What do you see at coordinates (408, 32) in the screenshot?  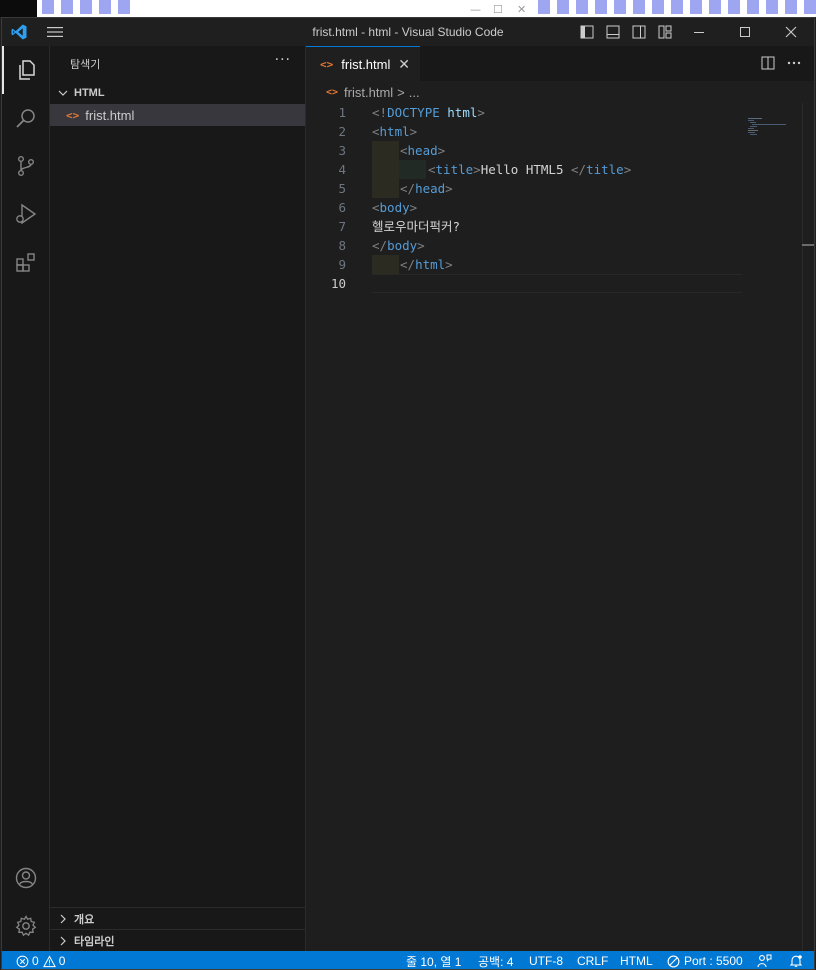 I see `title-bar: frist.html - html - Visual Studio Code` at bounding box center [408, 32].